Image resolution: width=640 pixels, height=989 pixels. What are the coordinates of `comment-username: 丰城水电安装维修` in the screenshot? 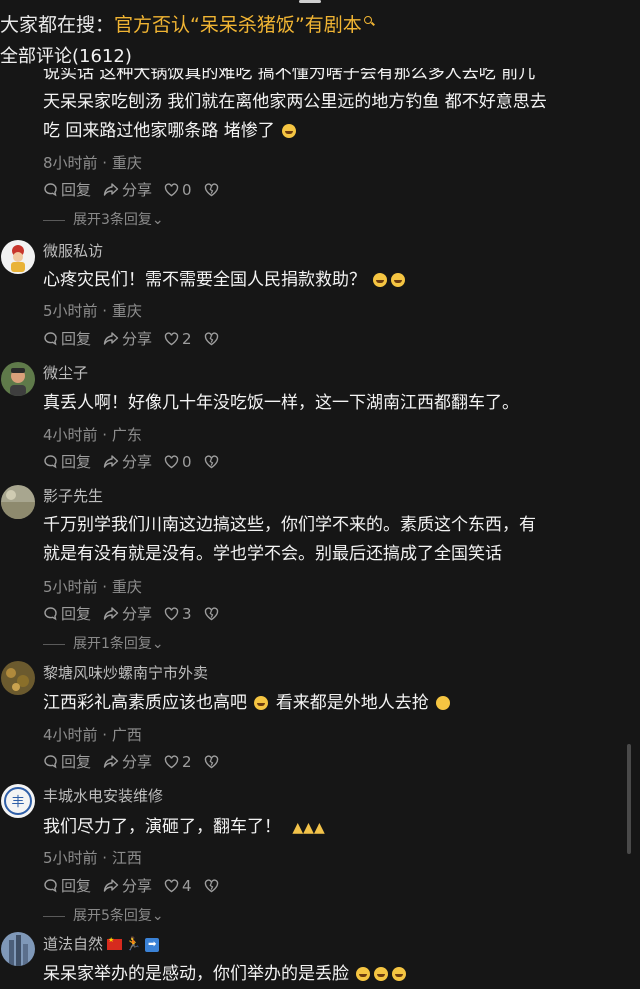 It's located at (103, 795).